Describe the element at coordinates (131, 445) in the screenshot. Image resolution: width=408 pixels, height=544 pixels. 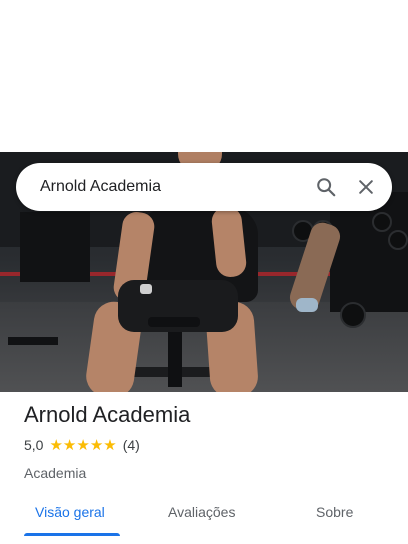
I see `review-count: (4)` at that location.